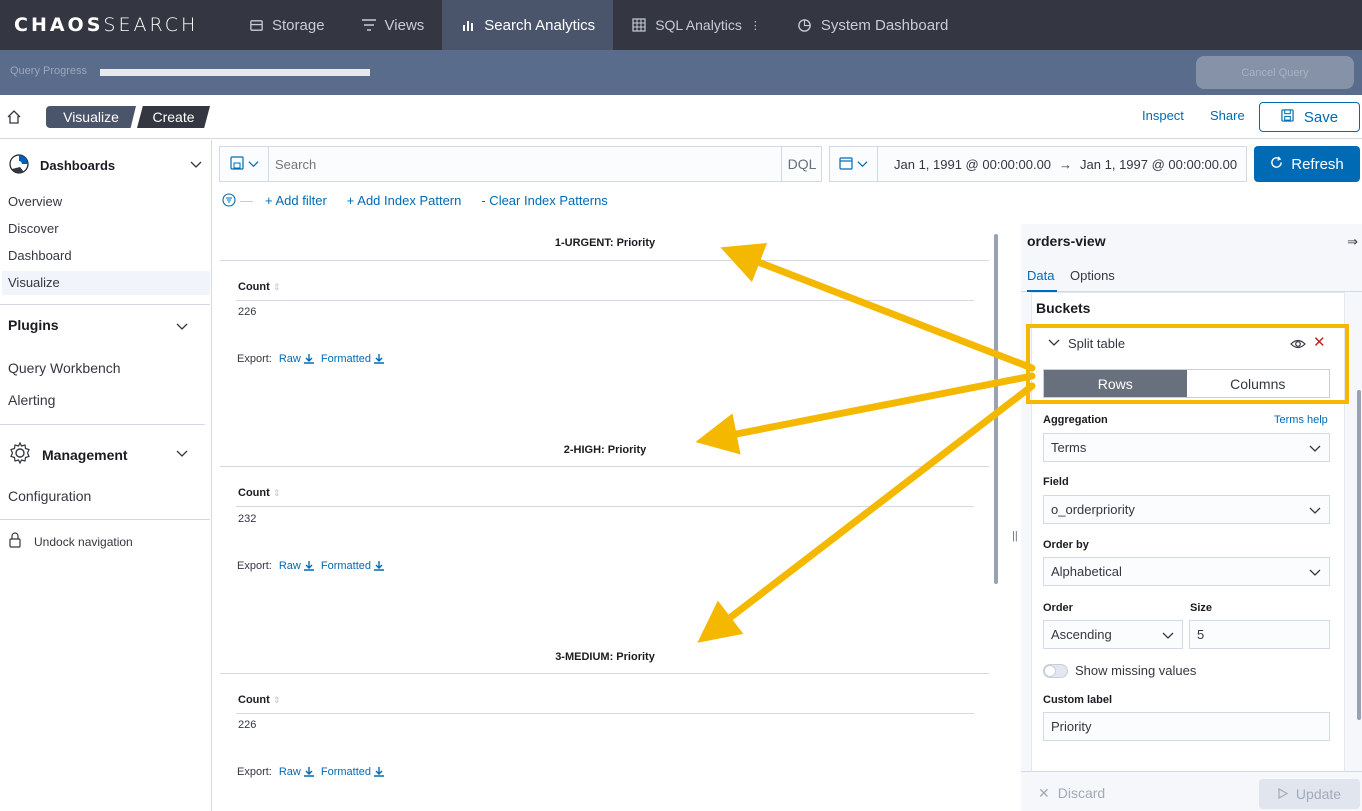 Image resolution: width=1362 pixels, height=811 pixels. I want to click on query-bar: DQL, so click(520, 164).